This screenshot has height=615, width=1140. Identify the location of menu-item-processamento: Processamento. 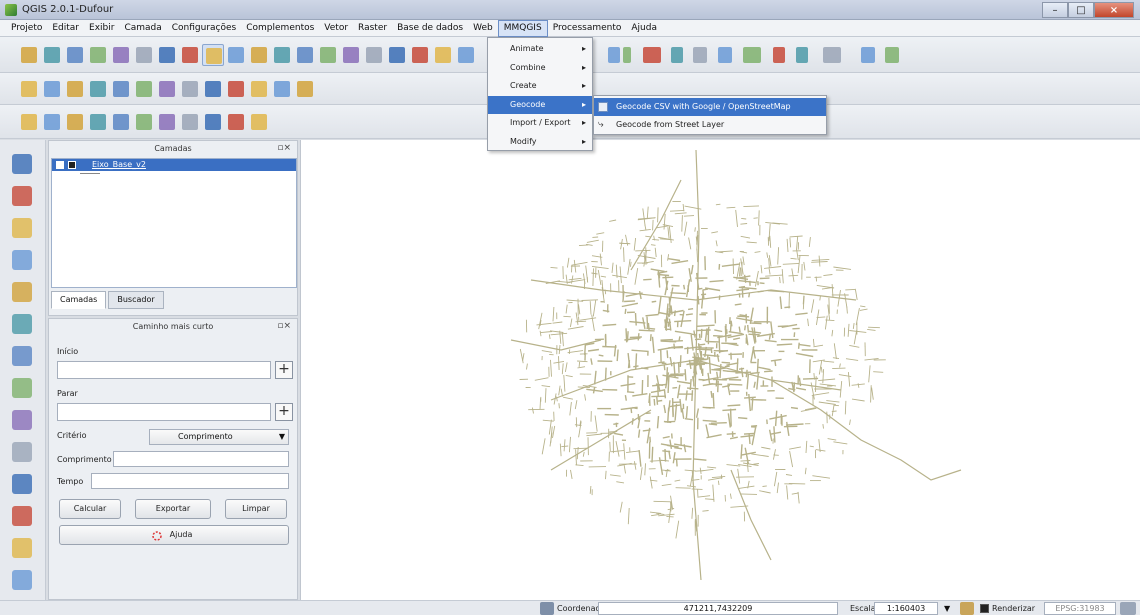
(587, 28).